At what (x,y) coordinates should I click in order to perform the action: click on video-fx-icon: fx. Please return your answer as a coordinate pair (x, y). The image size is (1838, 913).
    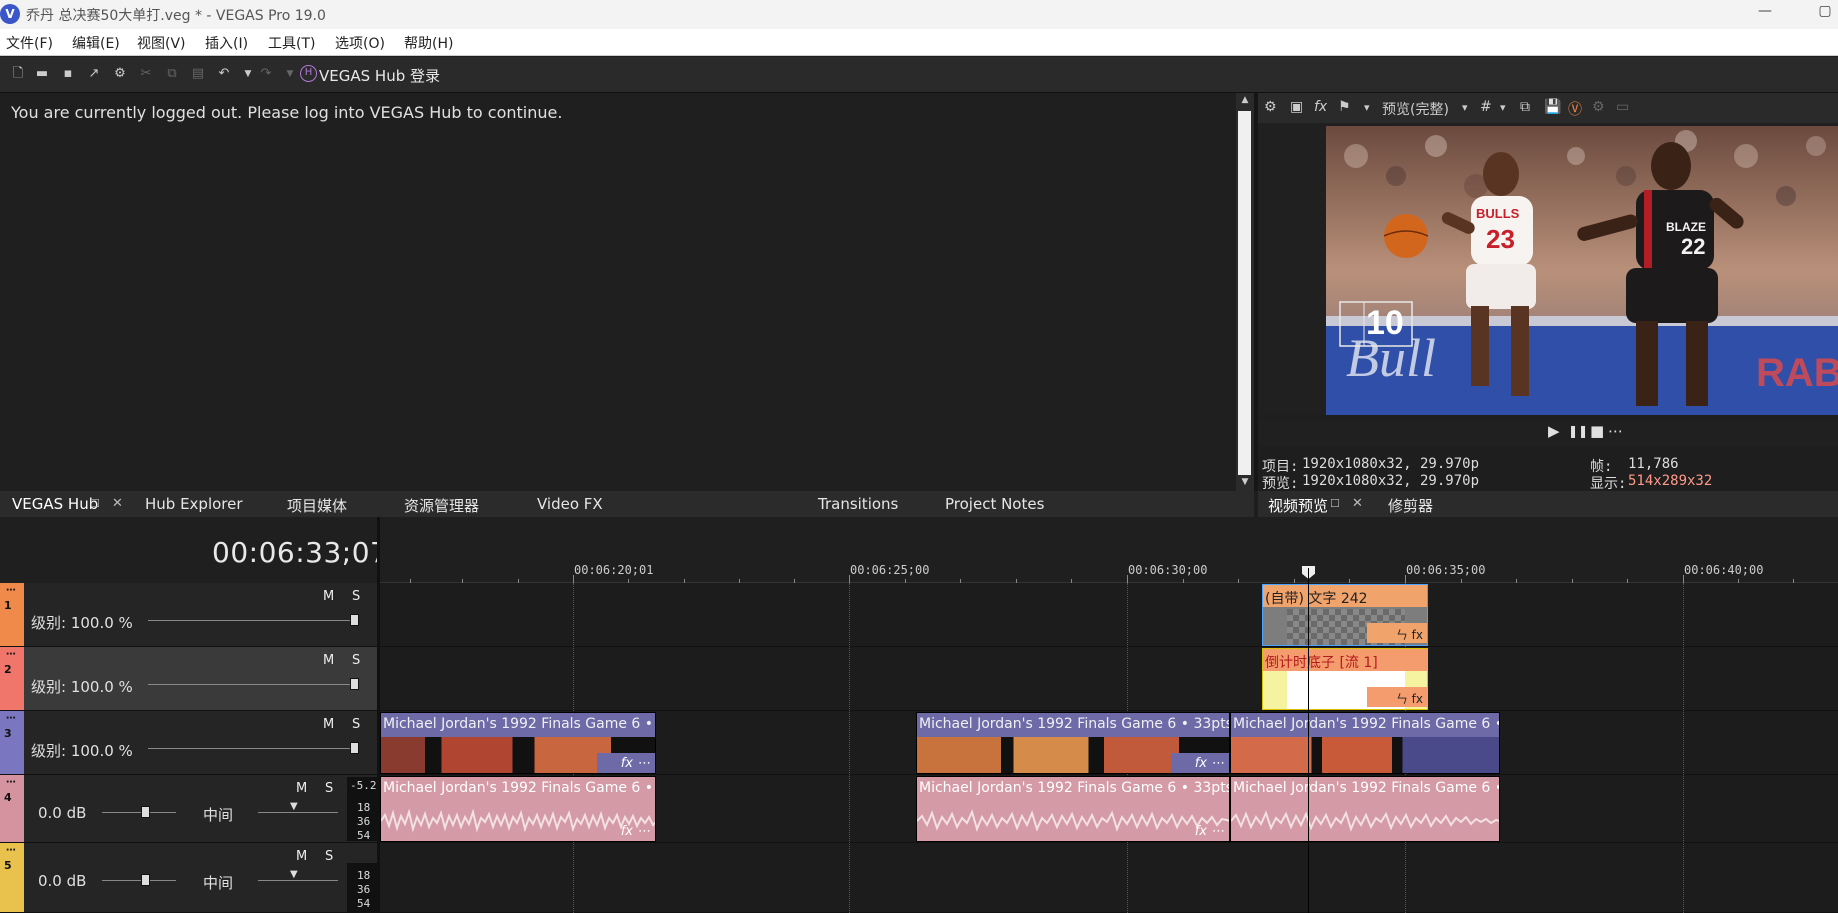
    Looking at the image, I should click on (1320, 107).